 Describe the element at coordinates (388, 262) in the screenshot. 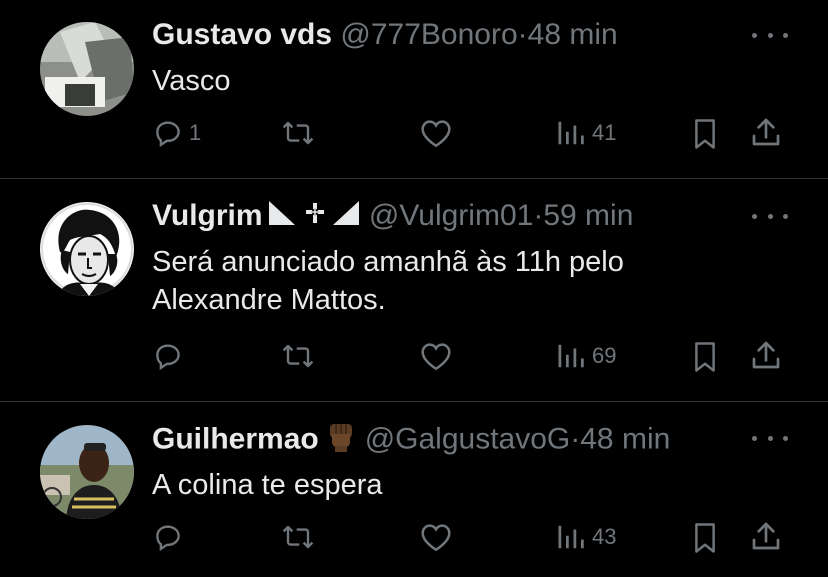

I see `tweet-text-line: Será anunciado amanhã às 11h pelo` at that location.